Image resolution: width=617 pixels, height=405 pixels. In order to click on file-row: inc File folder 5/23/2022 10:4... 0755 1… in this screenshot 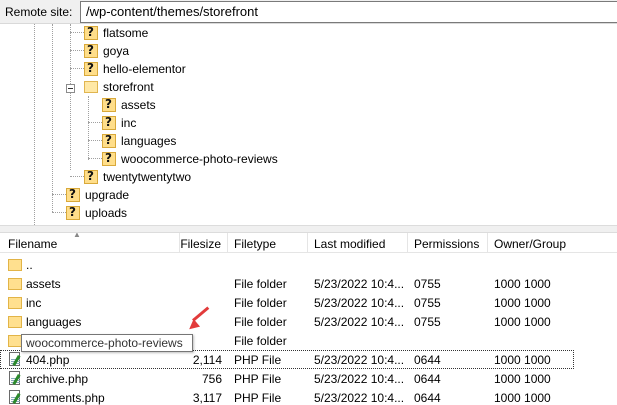, I will do `click(308, 302)`.